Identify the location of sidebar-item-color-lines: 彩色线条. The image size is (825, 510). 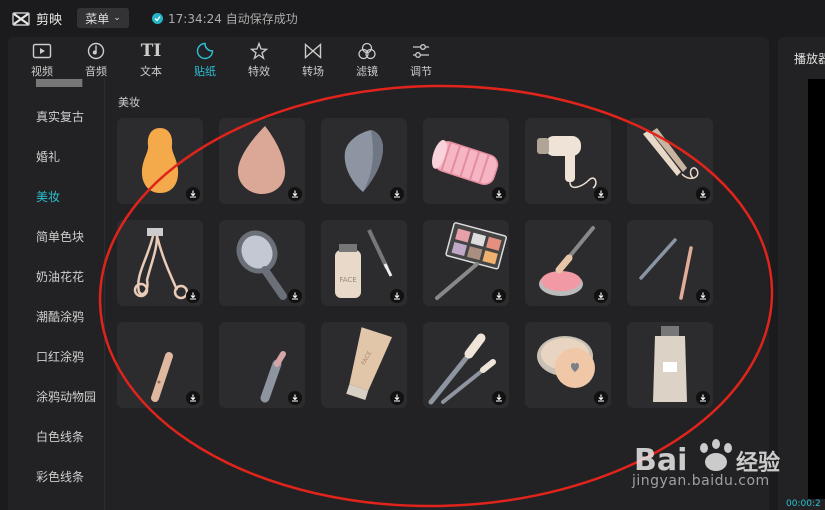
(56, 476).